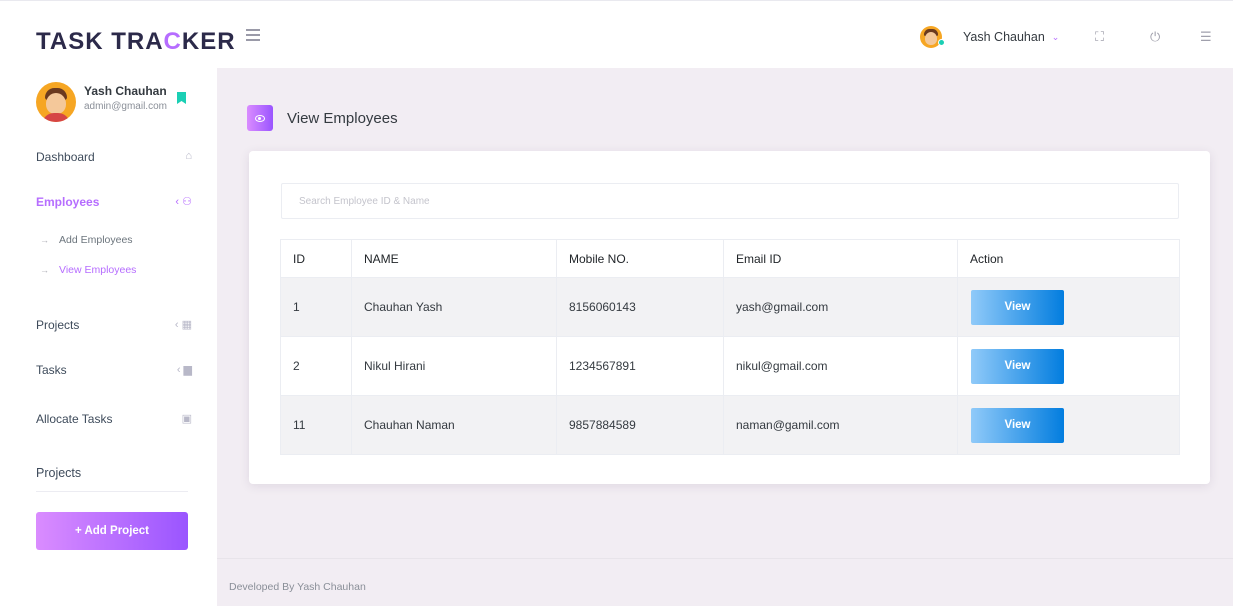 The image size is (1233, 606). Describe the element at coordinates (941, 42) in the screenshot. I see `online-status-icon` at that location.